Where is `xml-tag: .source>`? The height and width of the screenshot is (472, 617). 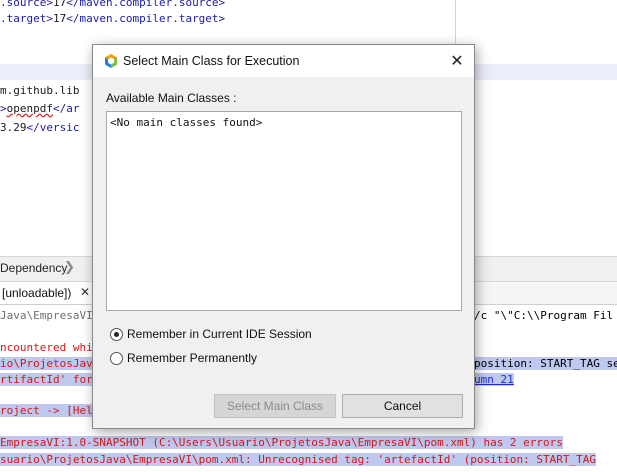
xml-tag: .source> is located at coordinates (26, 4).